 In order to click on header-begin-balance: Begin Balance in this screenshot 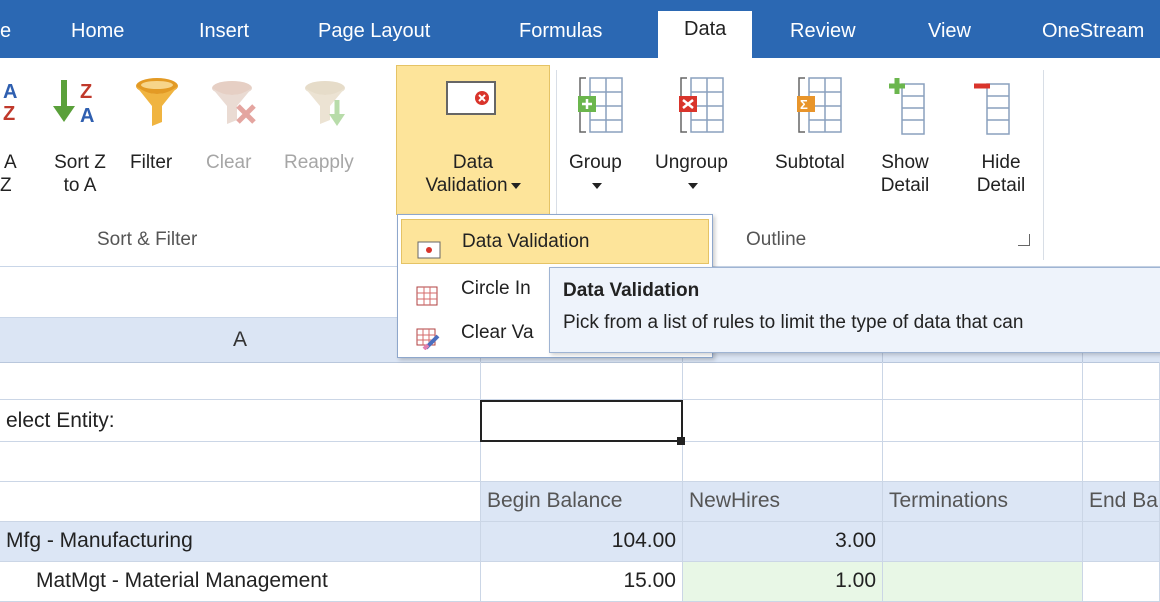, I will do `click(582, 502)`.